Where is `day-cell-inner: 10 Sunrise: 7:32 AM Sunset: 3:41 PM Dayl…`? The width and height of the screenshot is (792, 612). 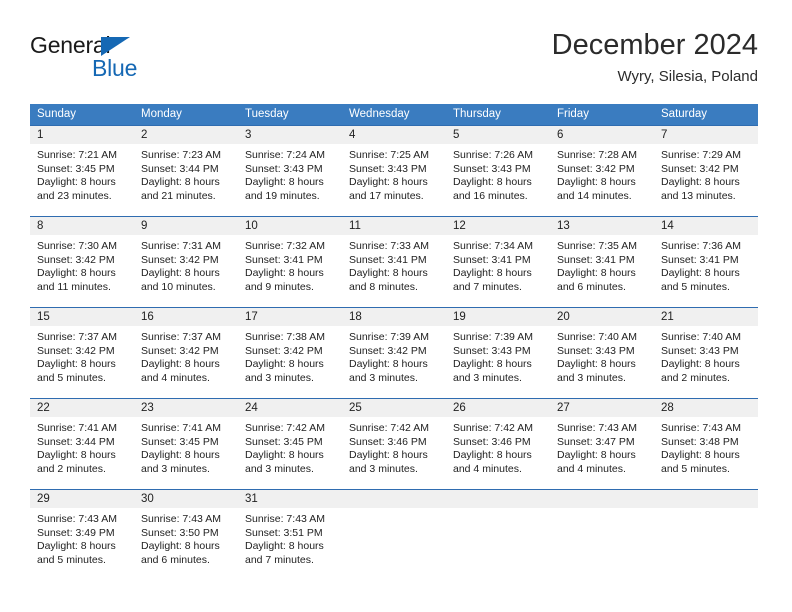 day-cell-inner: 10 Sunrise: 7:32 AM Sunset: 3:41 PM Dayl… is located at coordinates (290, 262).